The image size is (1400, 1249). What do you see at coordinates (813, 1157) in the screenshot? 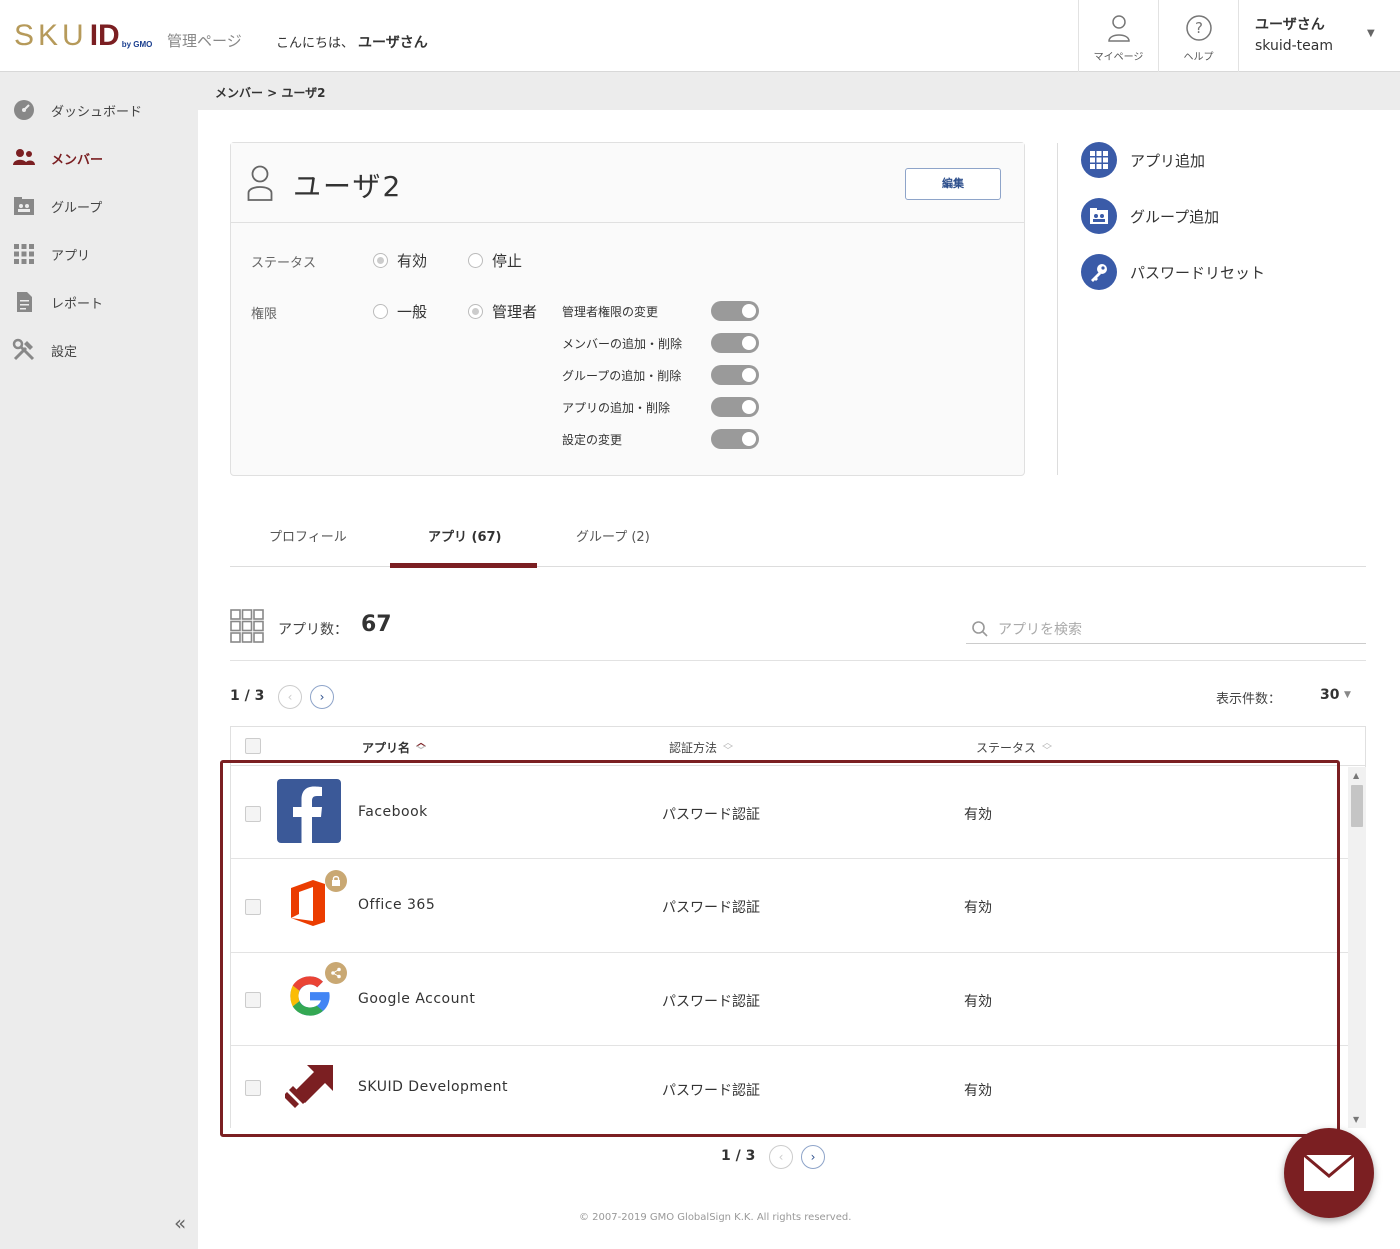
I see `next-page-button-bottom: ›` at bounding box center [813, 1157].